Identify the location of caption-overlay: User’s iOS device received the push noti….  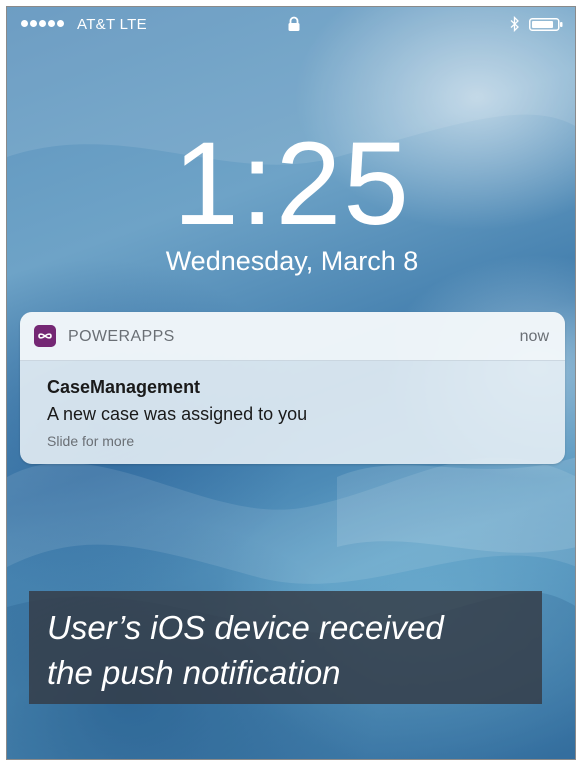
(285, 647).